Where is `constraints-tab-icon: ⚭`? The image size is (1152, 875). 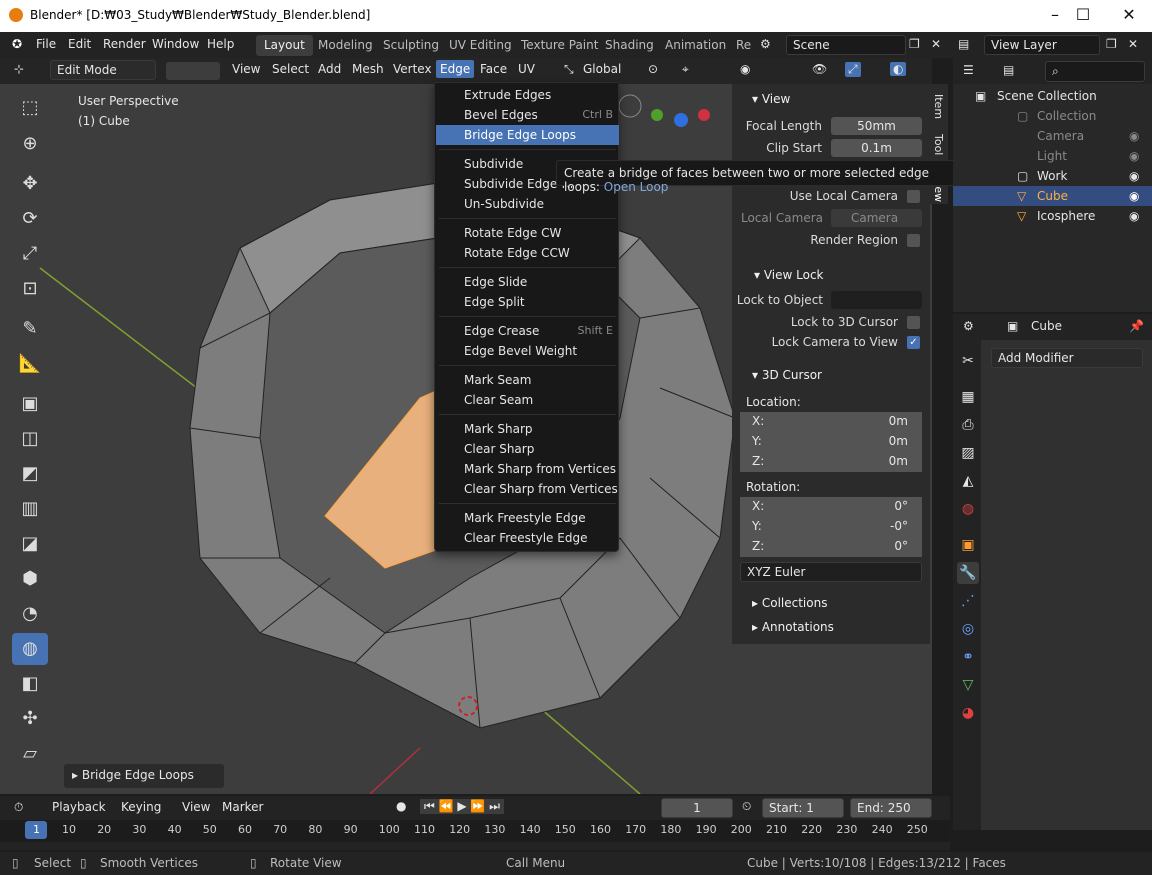
constraints-tab-icon: ⚭ is located at coordinates (968, 657).